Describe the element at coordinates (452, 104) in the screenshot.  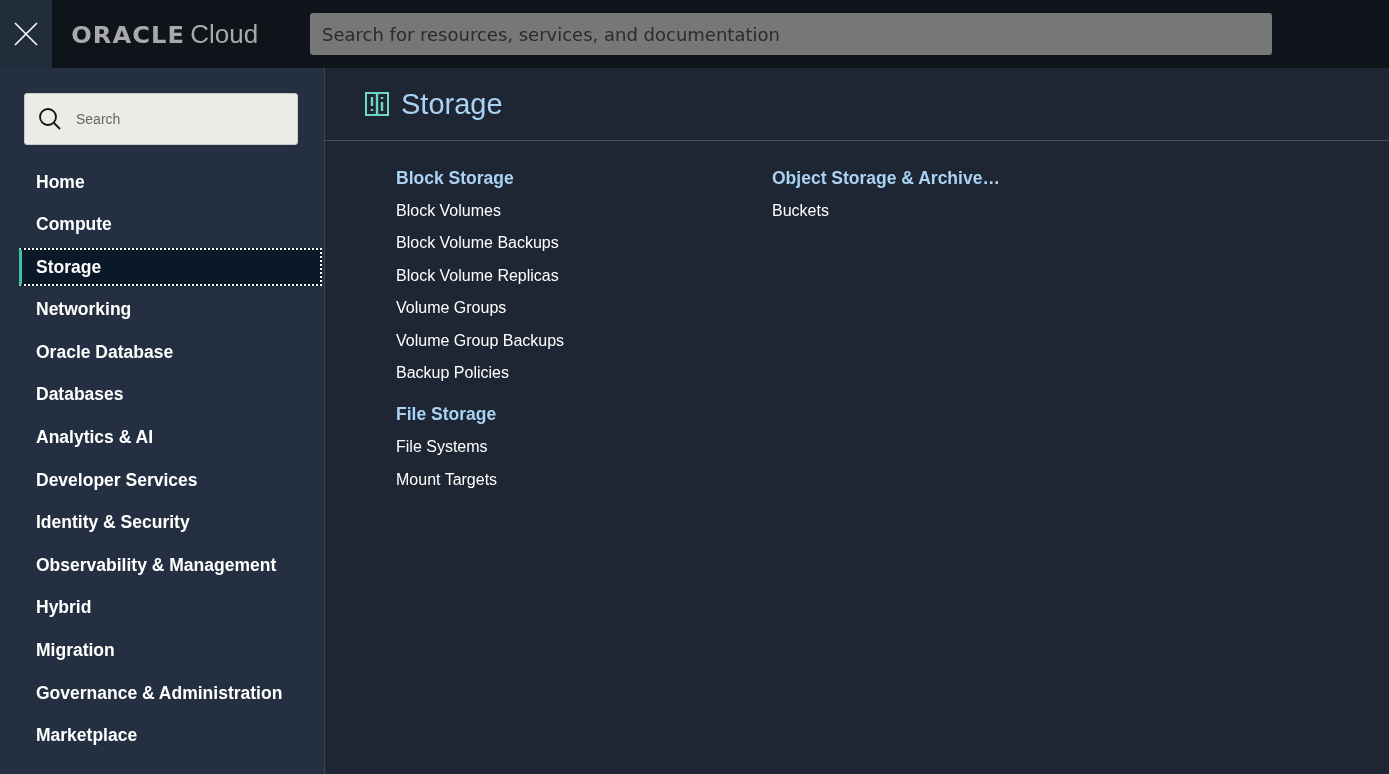
I see `page-title: Storage` at that location.